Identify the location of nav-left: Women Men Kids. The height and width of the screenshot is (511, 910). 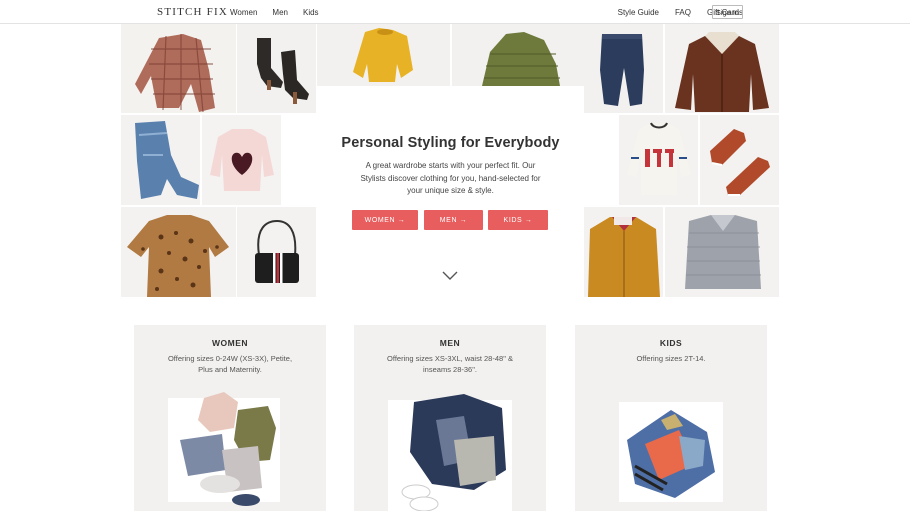
(274, 12).